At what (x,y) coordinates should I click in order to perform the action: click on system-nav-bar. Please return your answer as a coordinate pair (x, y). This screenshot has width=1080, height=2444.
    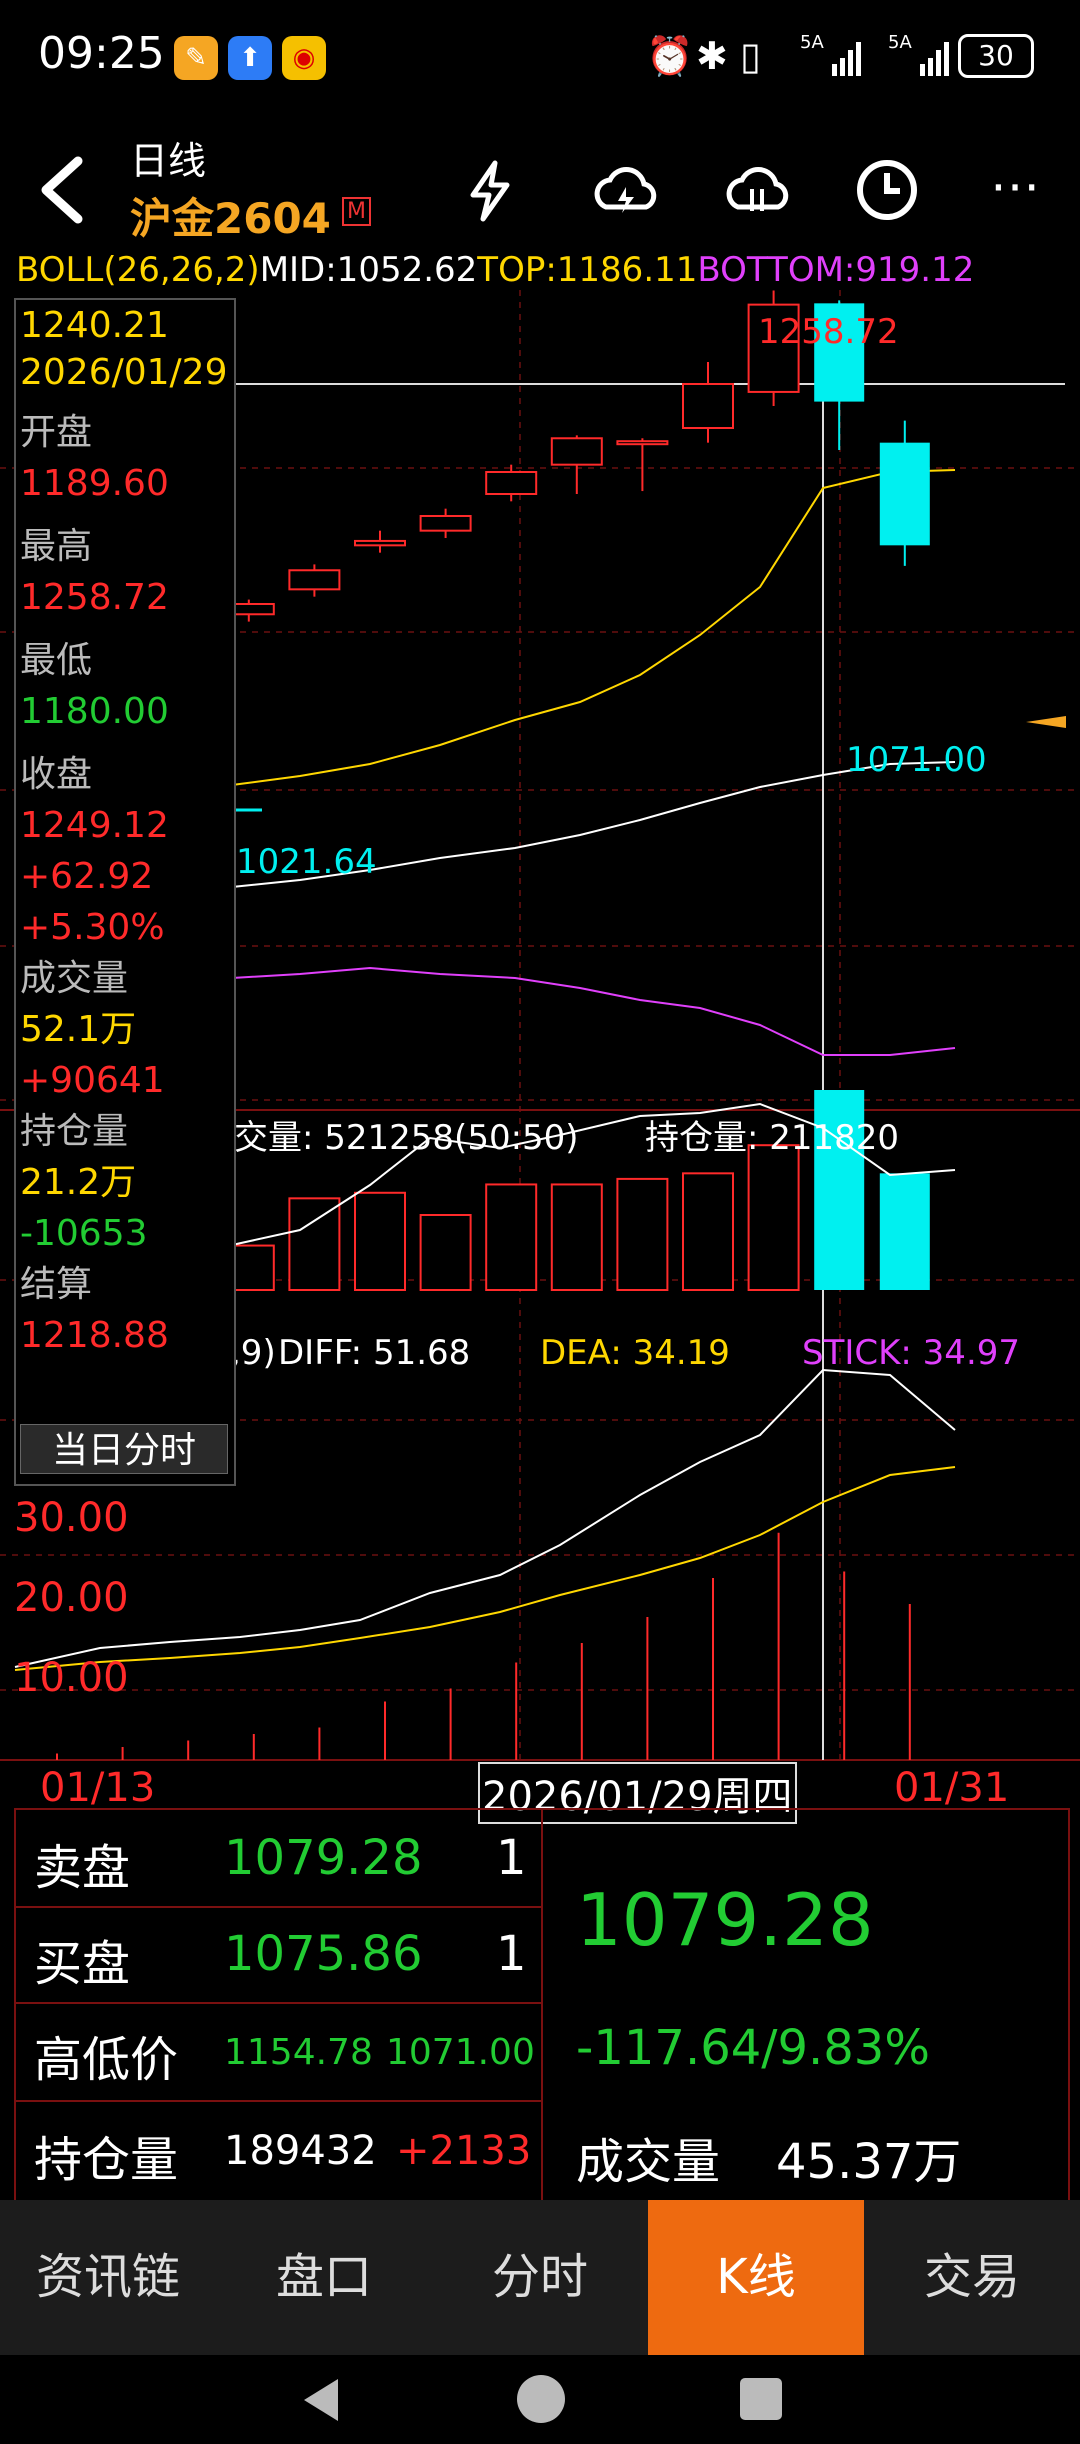
    Looking at the image, I should click on (540, 2399).